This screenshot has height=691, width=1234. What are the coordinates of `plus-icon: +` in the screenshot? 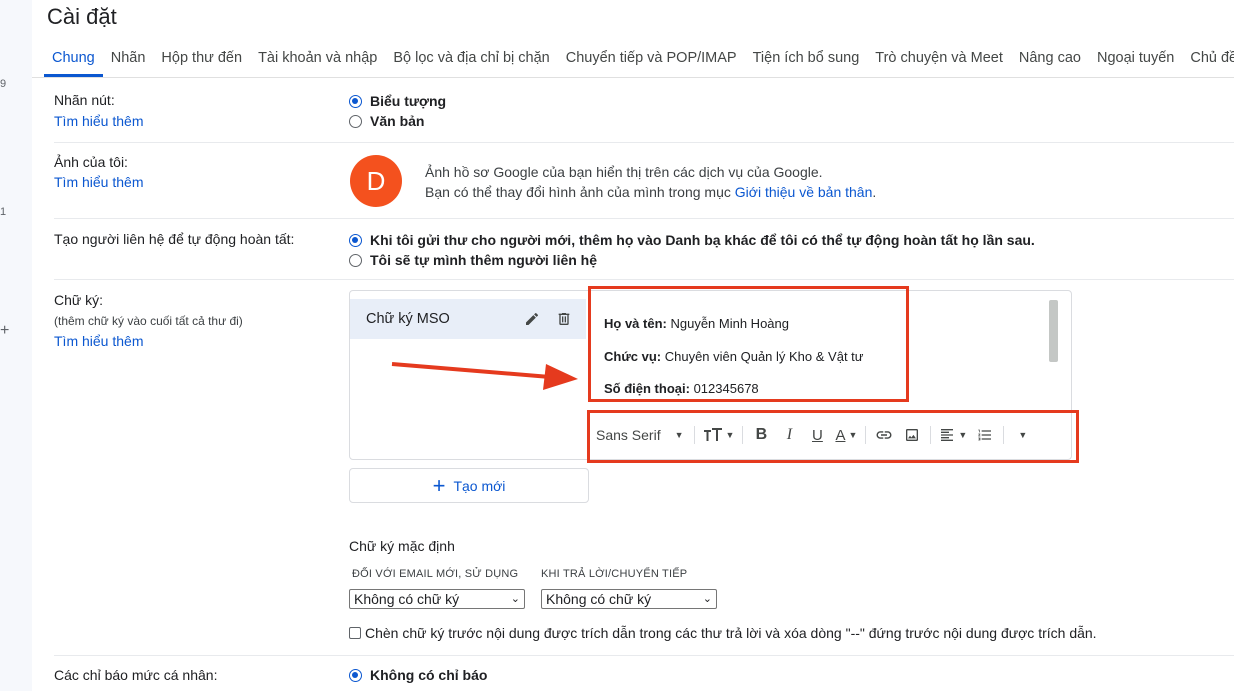 It's located at (439, 485).